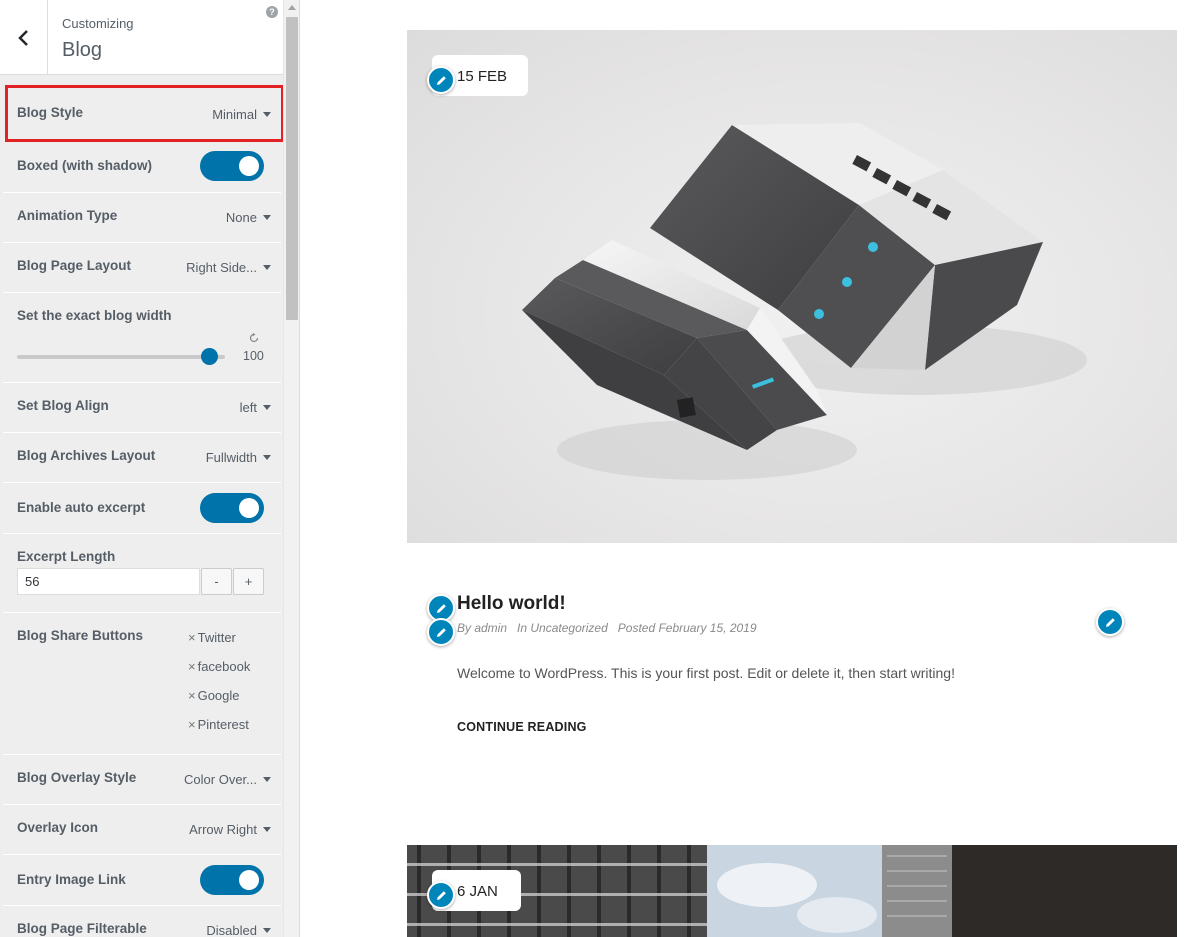 The height and width of the screenshot is (937, 1198). I want to click on share-item-pinterest: × Pinterest, so click(218, 724).